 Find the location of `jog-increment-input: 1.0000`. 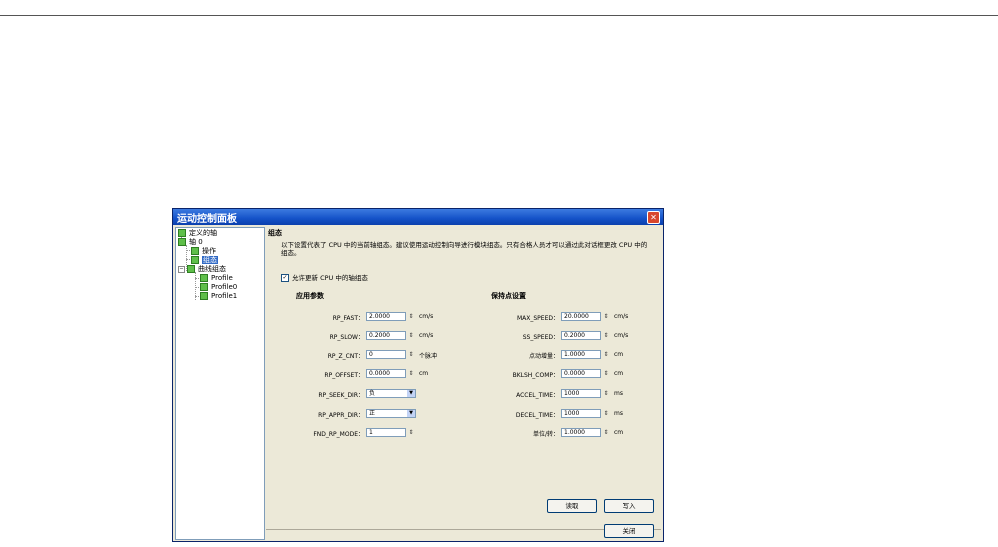

jog-increment-input: 1.0000 is located at coordinates (581, 354).